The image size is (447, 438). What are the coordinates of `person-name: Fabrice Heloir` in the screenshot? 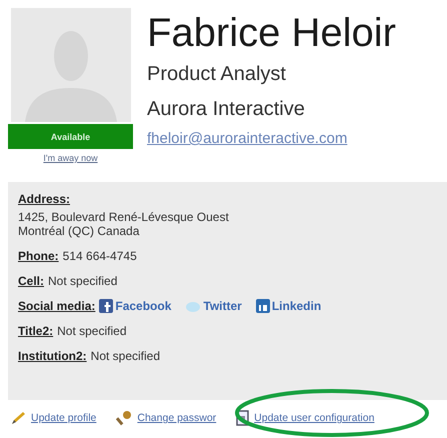 It's located at (271, 33).